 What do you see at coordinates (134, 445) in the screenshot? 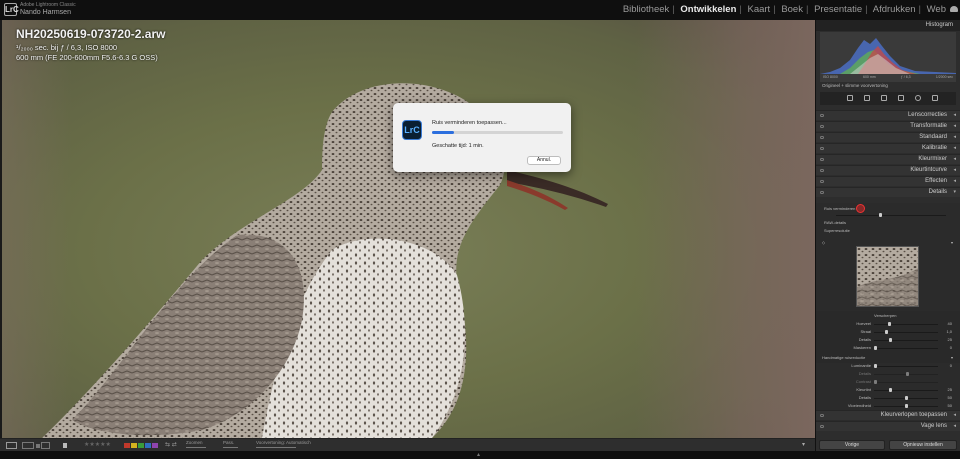
I see `label-yellow-icon` at bounding box center [134, 445].